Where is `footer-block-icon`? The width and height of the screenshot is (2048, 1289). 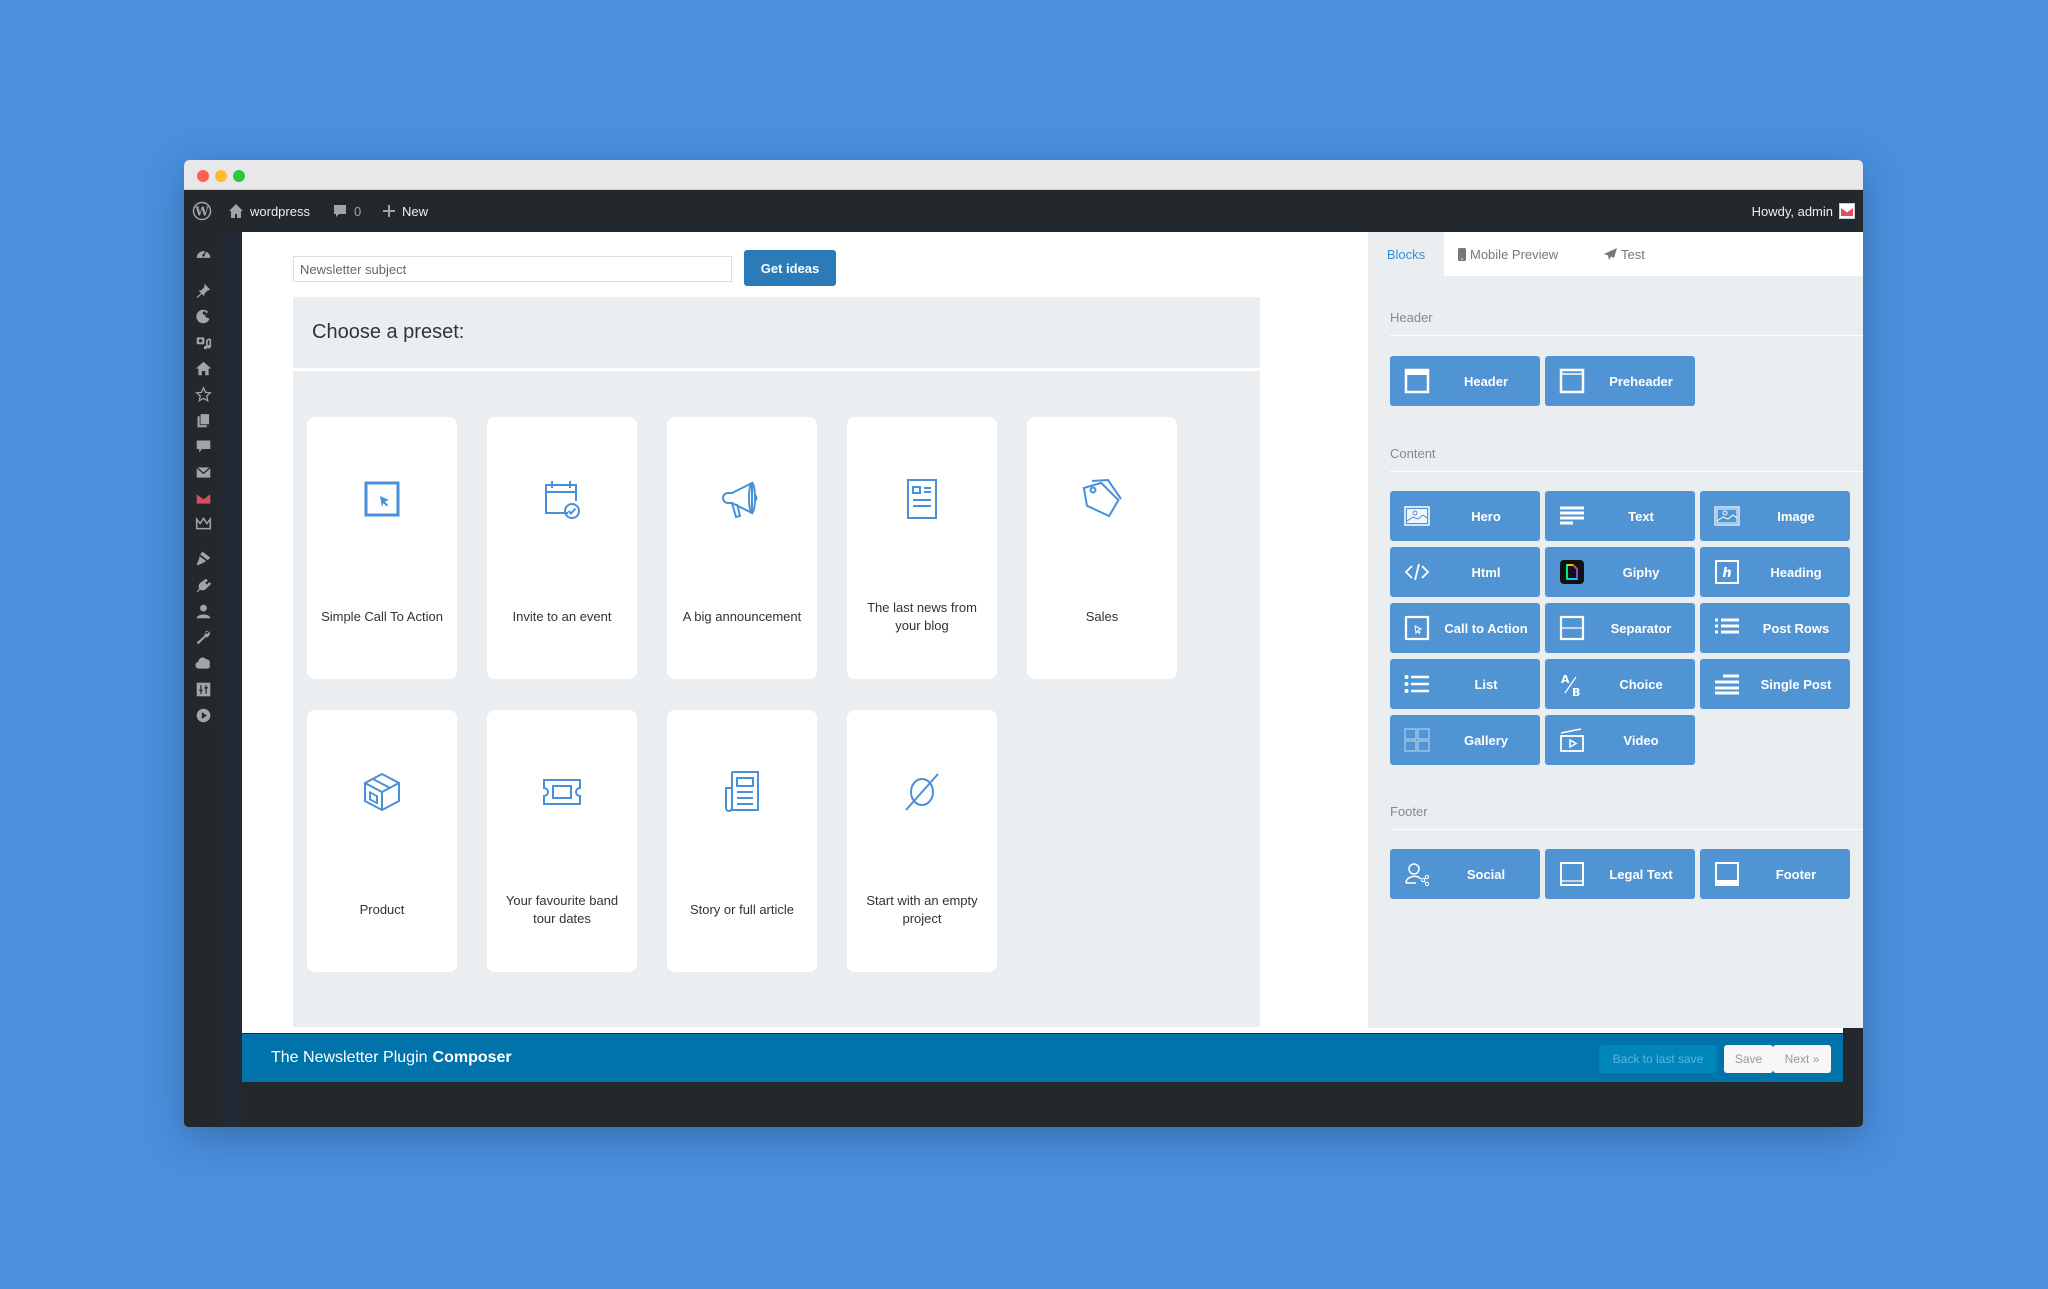 footer-block-icon is located at coordinates (1727, 874).